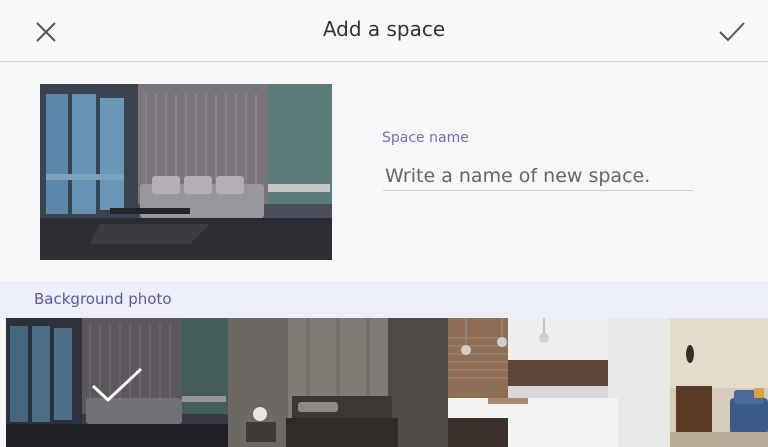 The height and width of the screenshot is (447, 768). I want to click on checkmark-icon, so click(732, 32).